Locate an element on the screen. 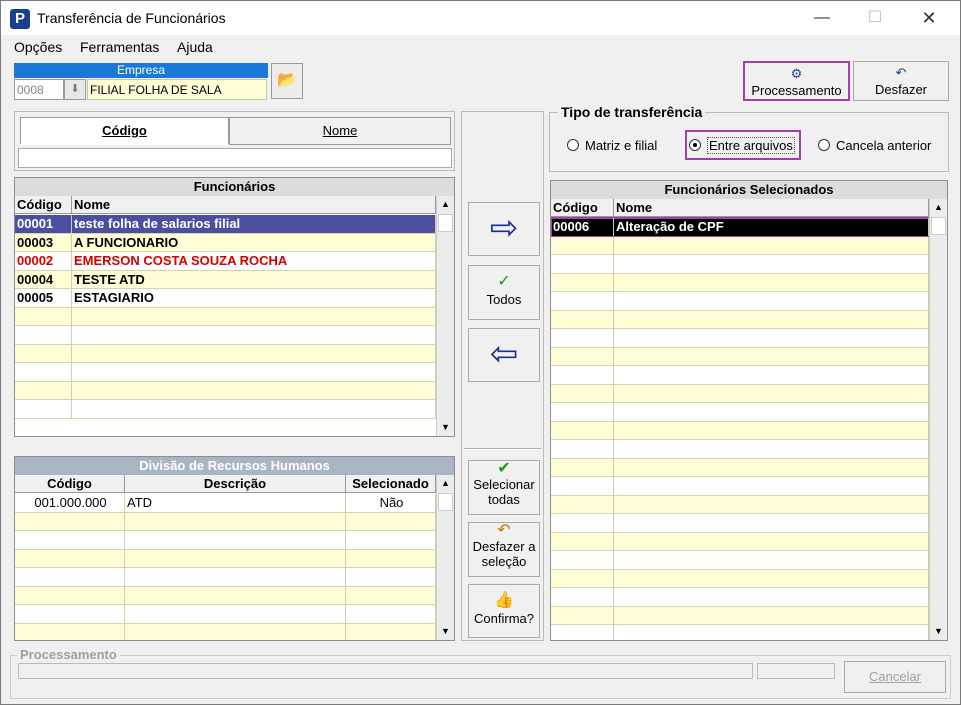 The height and width of the screenshot is (705, 961). processamento-button: ⚙ Processamento is located at coordinates (796, 81).